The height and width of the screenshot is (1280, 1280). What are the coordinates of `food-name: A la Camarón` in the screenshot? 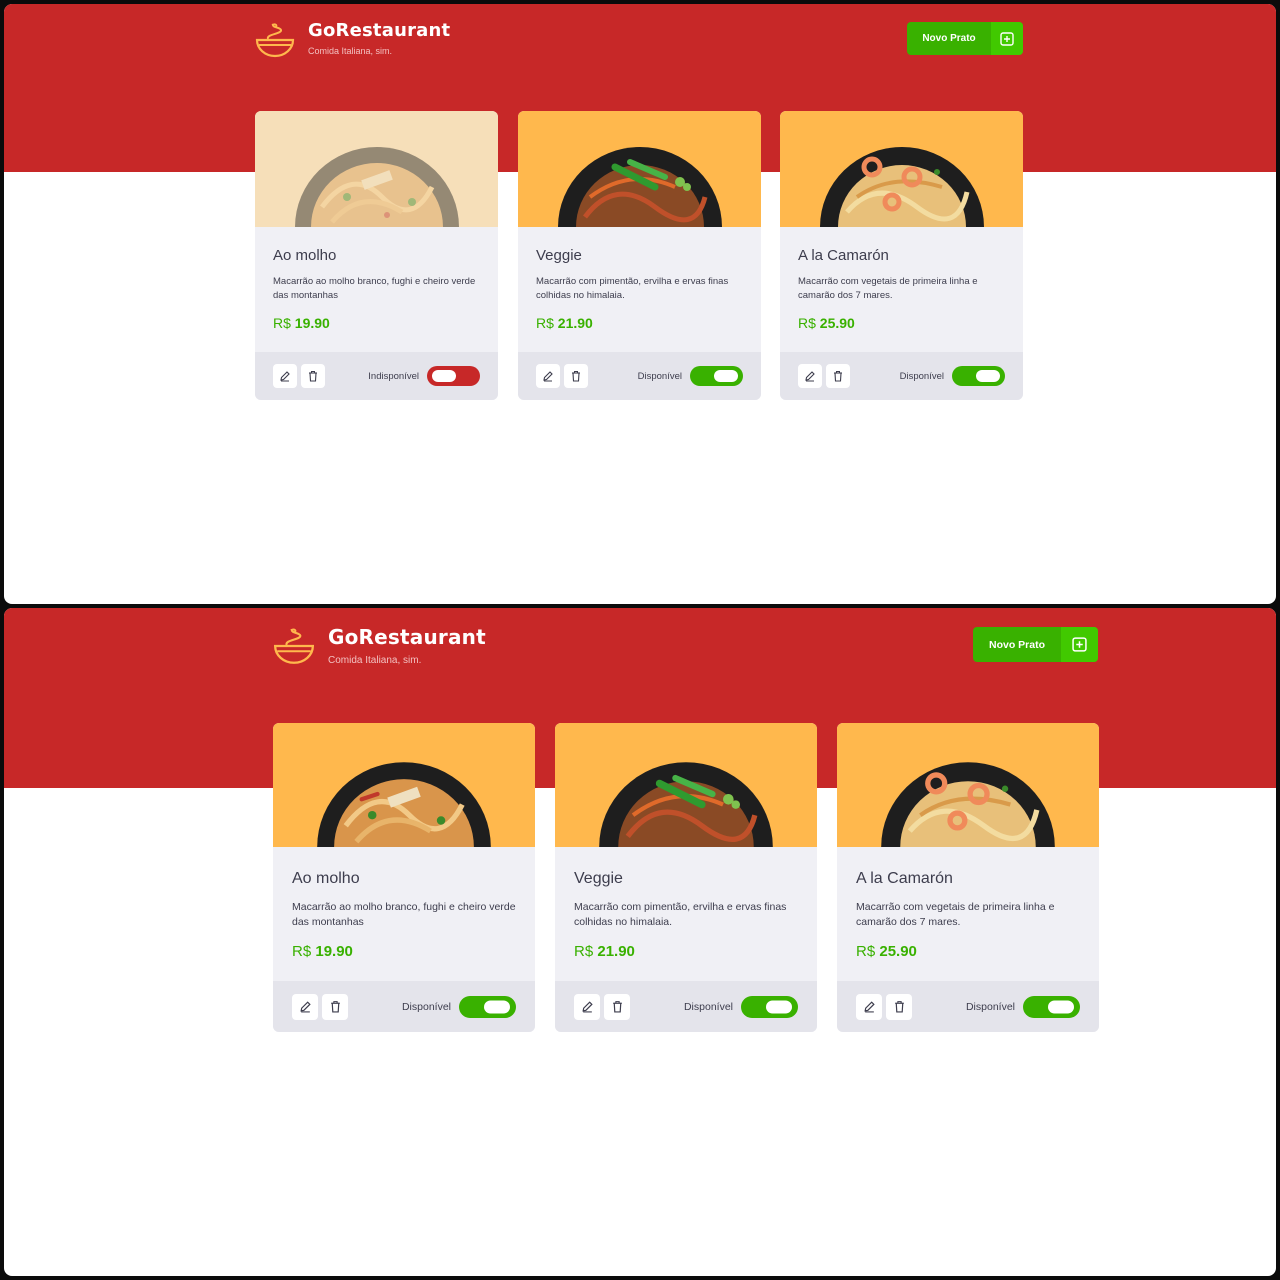 It's located at (904, 878).